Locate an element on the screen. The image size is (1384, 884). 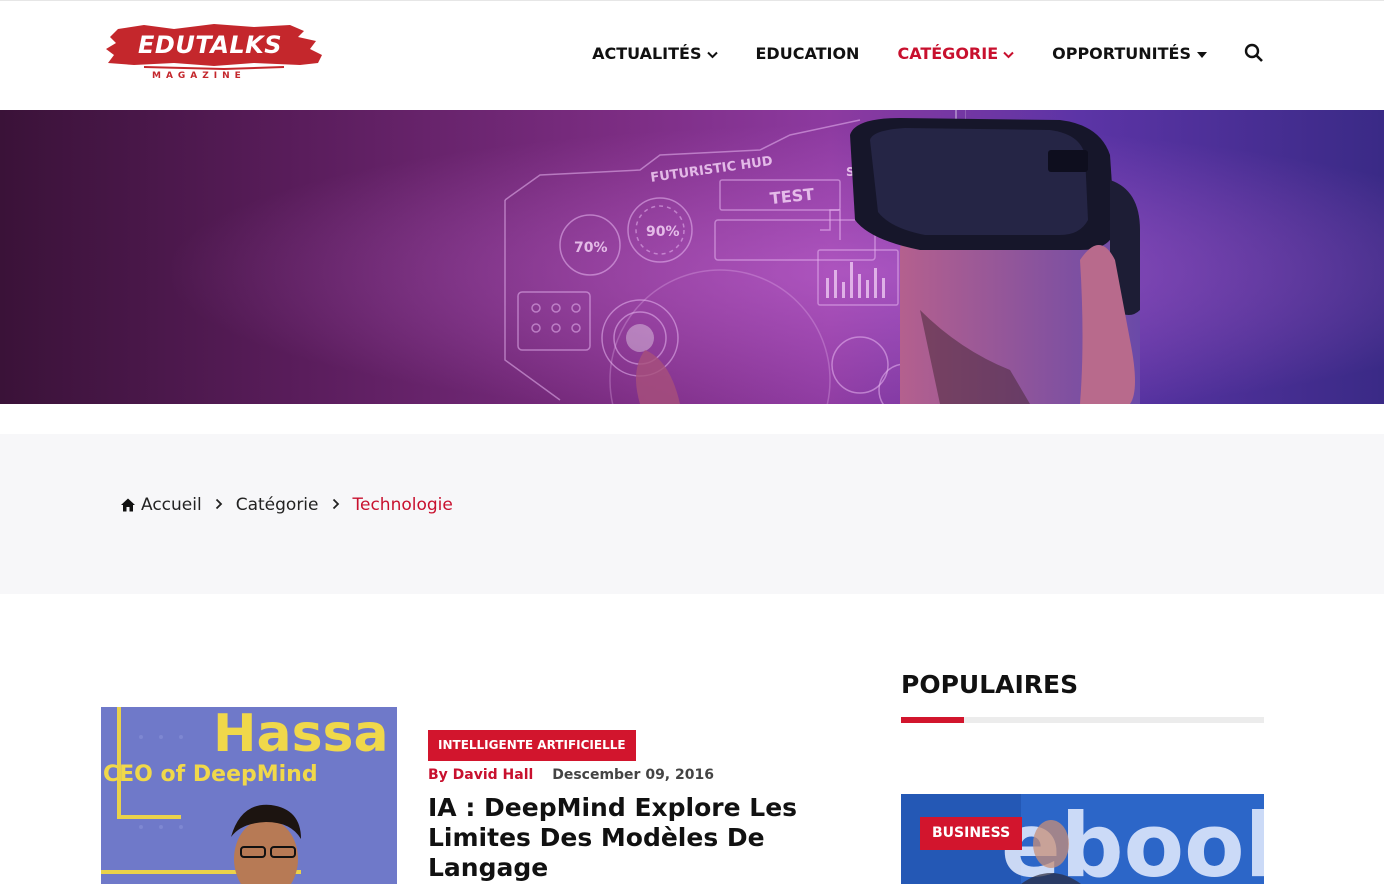
article-thumbnail-image: Hassa CEO of DeepMind is located at coordinates (249, 795).